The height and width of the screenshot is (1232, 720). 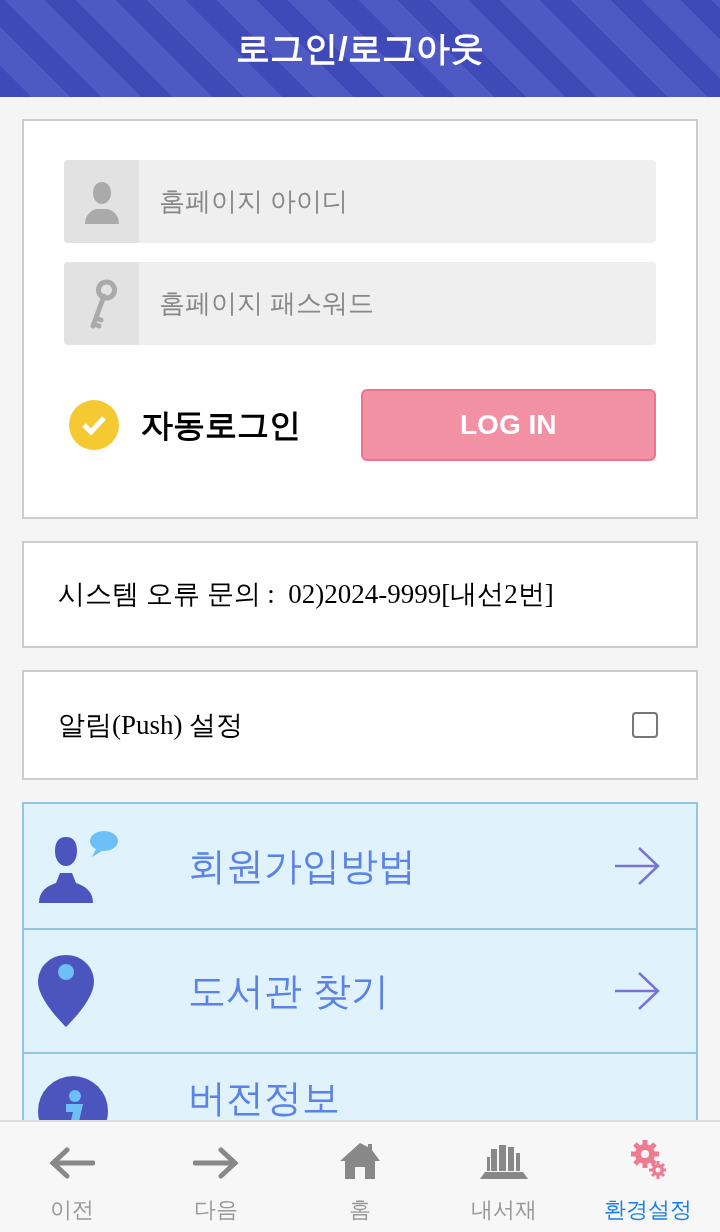 What do you see at coordinates (360, 48) in the screenshot?
I see `page-title: 로그인/로그아웃` at bounding box center [360, 48].